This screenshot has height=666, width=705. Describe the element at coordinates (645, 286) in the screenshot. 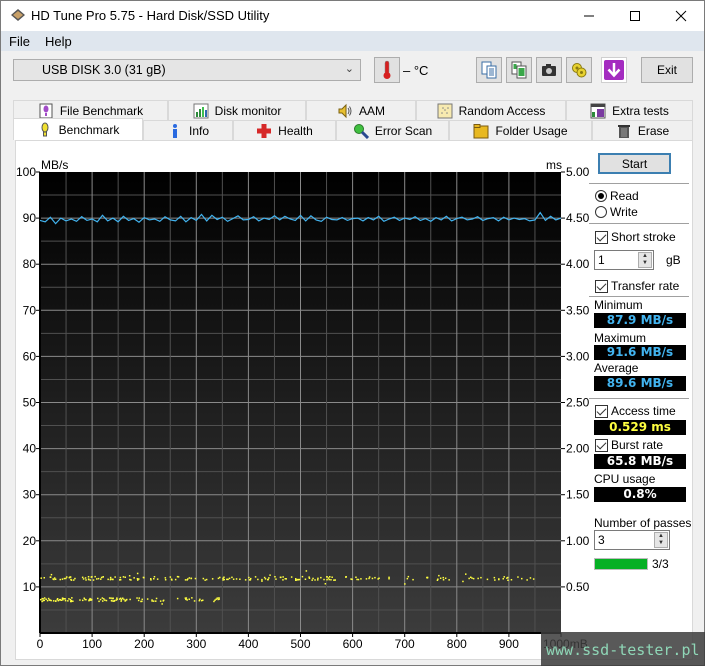

I see `transfer-rate-label: Transfer rate` at that location.